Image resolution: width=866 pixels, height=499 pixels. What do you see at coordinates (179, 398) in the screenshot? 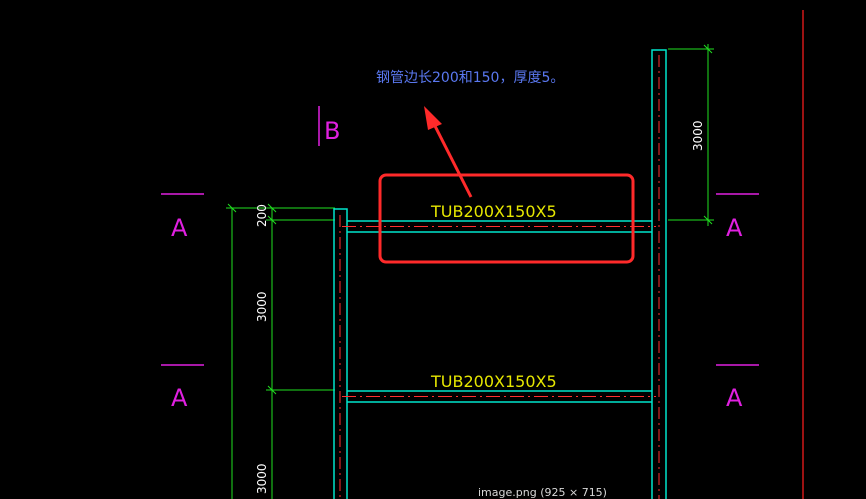
I see `section-a-left-bottom: A` at bounding box center [179, 398].